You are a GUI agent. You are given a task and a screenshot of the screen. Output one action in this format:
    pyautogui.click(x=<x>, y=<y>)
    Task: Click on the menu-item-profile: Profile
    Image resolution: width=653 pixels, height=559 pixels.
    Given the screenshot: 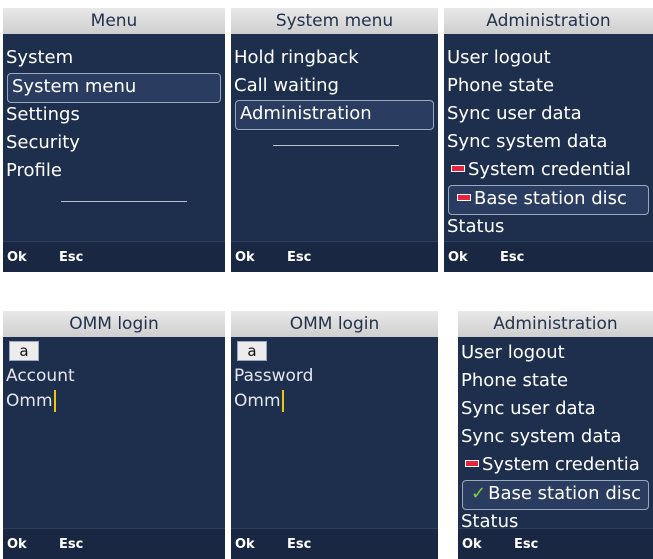 What is the action you would take?
    pyautogui.click(x=115, y=171)
    